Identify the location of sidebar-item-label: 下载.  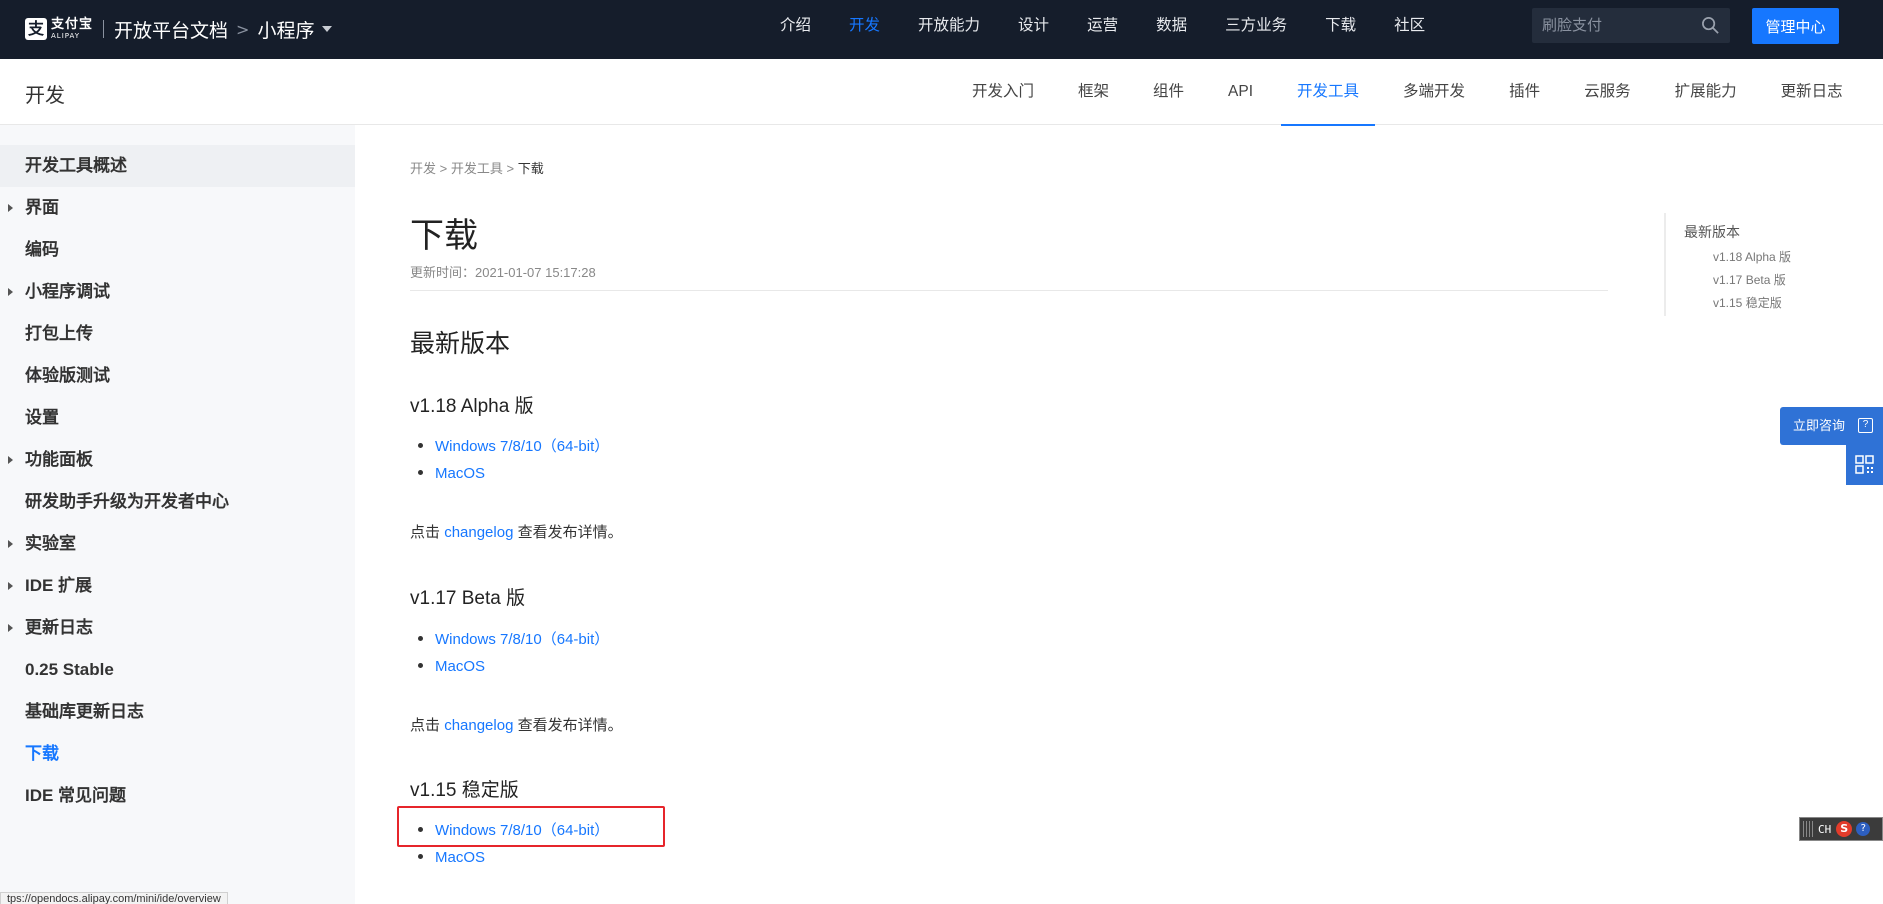
(42, 753).